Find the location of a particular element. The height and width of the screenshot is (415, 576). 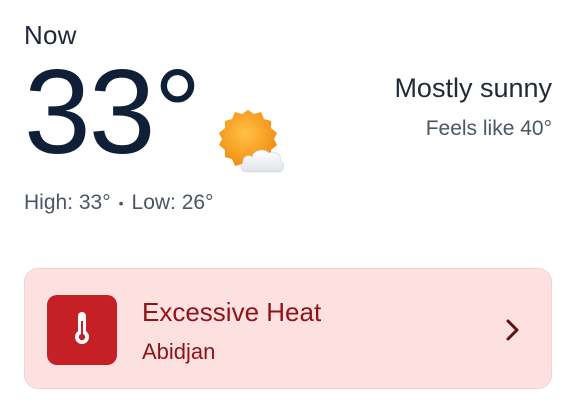

weather-condition: Mostly sunny is located at coordinates (473, 88).